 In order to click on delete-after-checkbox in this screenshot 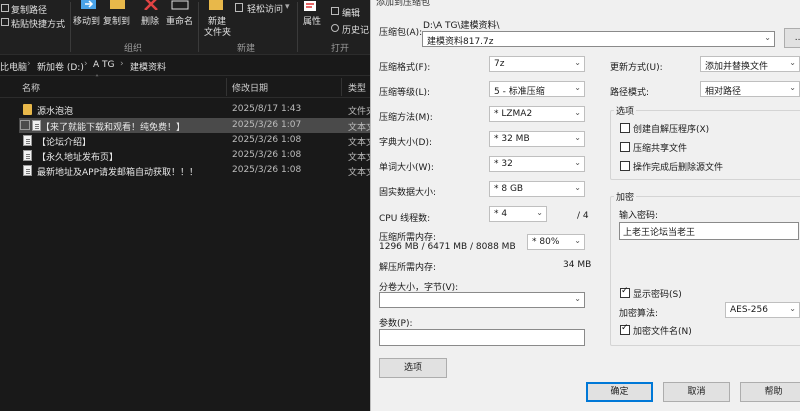, I will do `click(625, 166)`.